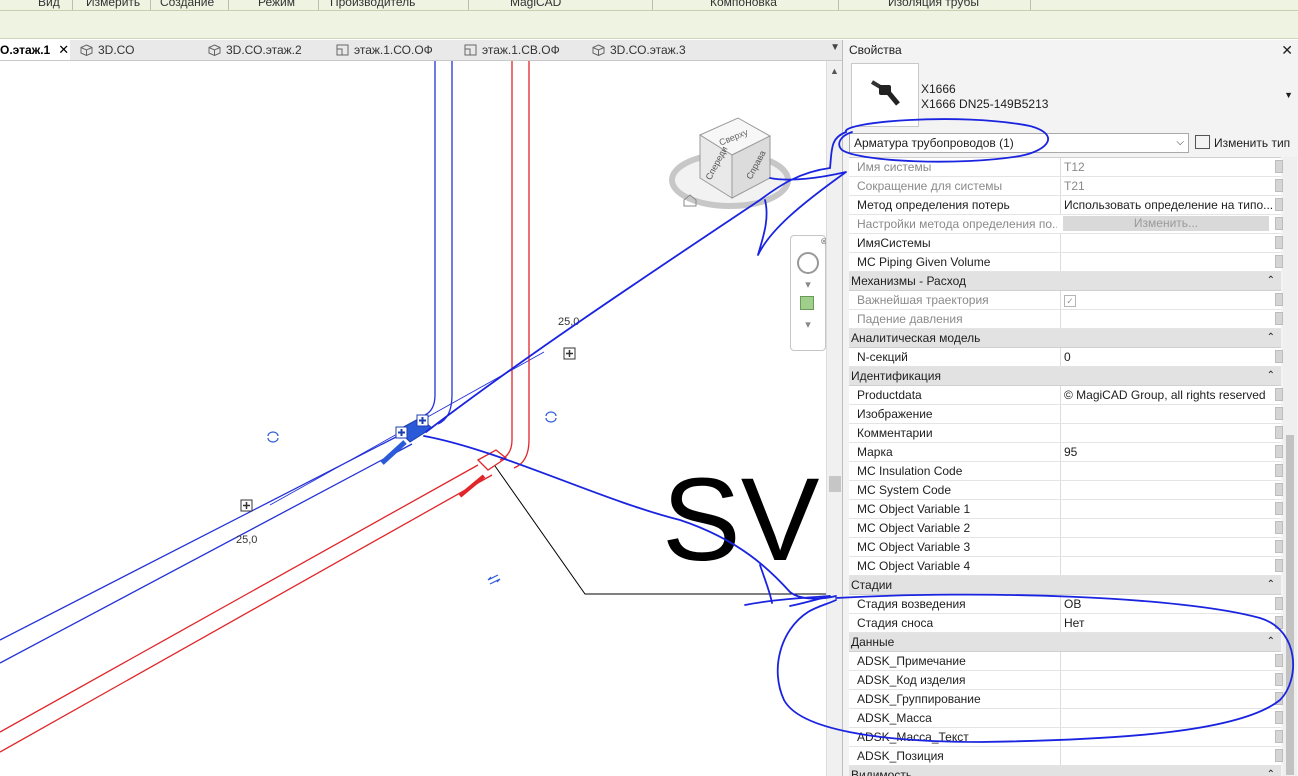 Image resolution: width=1298 pixels, height=776 pixels. I want to click on property-group-header: Стадии ⌃, so click(1065, 585).